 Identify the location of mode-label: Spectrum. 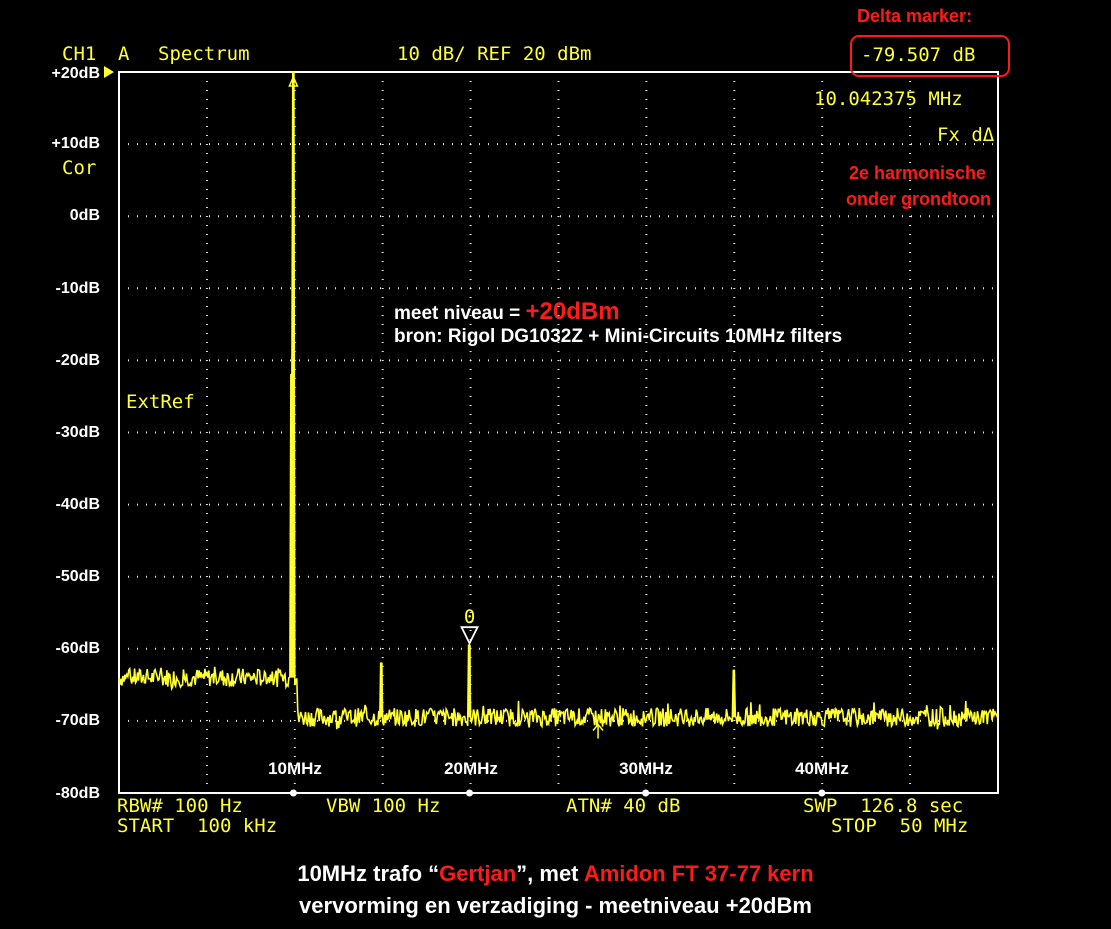
(204, 54).